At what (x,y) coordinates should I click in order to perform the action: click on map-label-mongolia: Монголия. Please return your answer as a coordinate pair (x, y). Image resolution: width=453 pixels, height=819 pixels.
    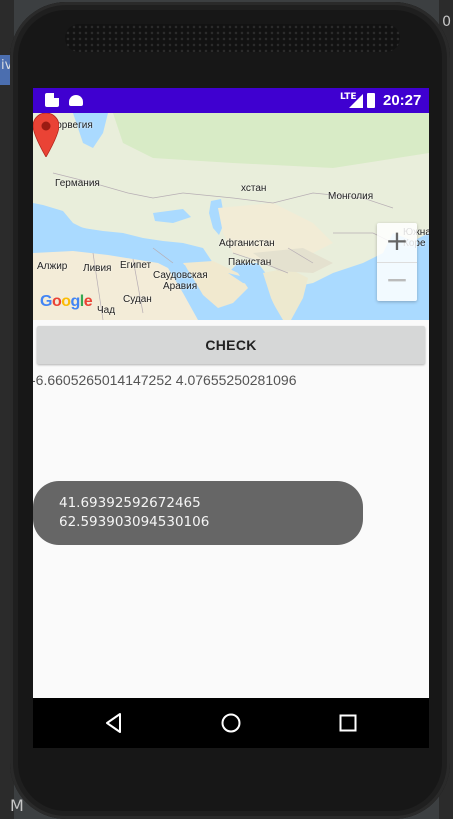
    Looking at the image, I should click on (351, 196).